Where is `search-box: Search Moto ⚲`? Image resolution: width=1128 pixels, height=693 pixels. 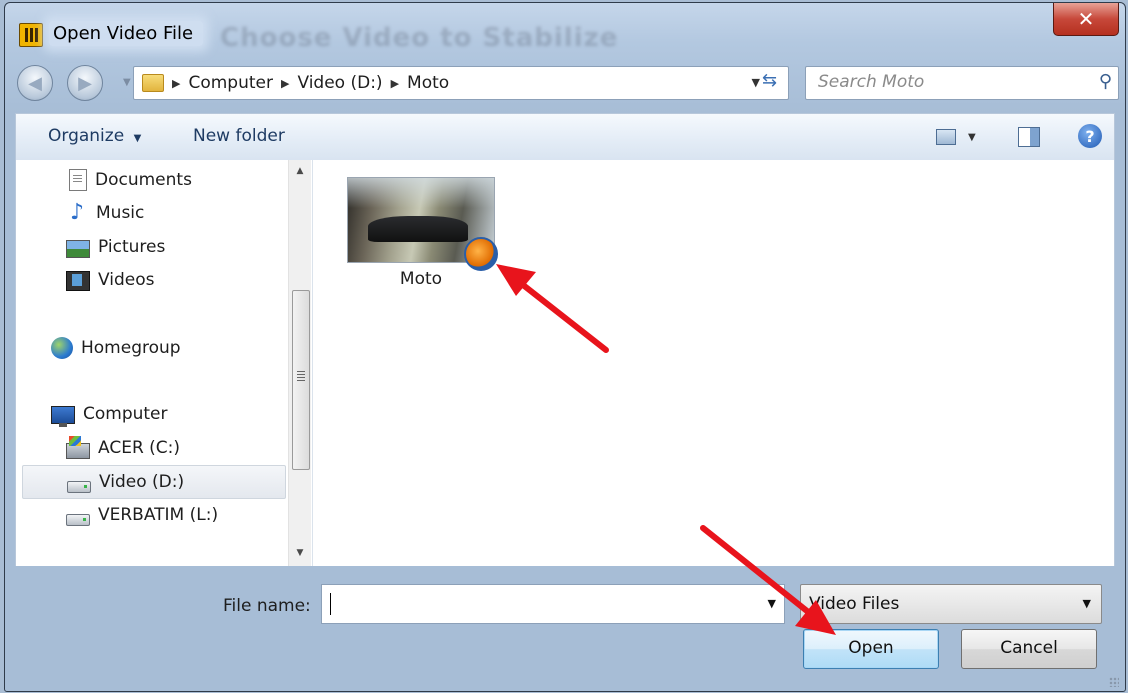 search-box: Search Moto ⚲ is located at coordinates (962, 83).